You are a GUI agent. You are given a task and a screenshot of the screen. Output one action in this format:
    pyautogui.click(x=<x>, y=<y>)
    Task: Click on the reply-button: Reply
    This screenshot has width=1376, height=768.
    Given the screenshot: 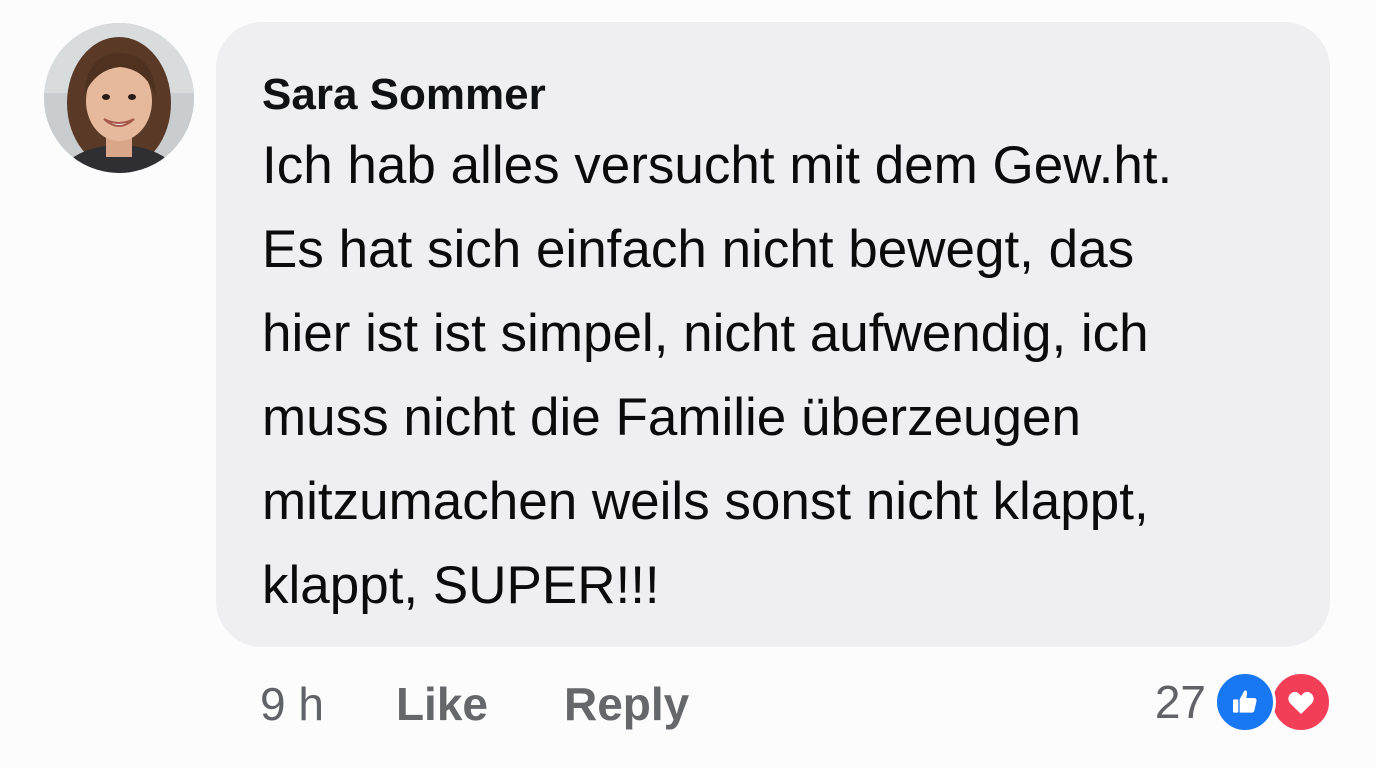 What is the action you would take?
    pyautogui.click(x=626, y=704)
    